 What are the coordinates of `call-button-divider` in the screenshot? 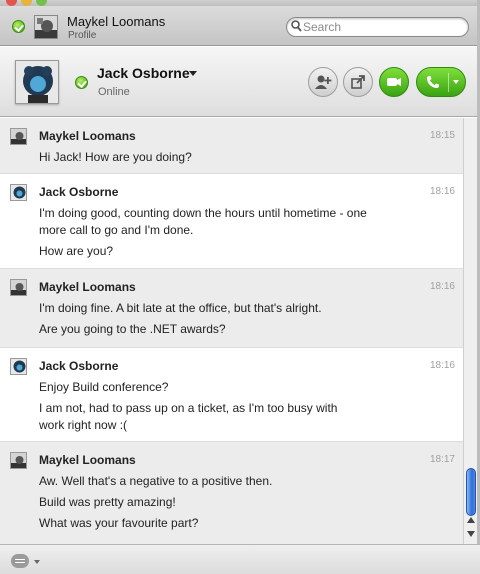 It's located at (448, 82).